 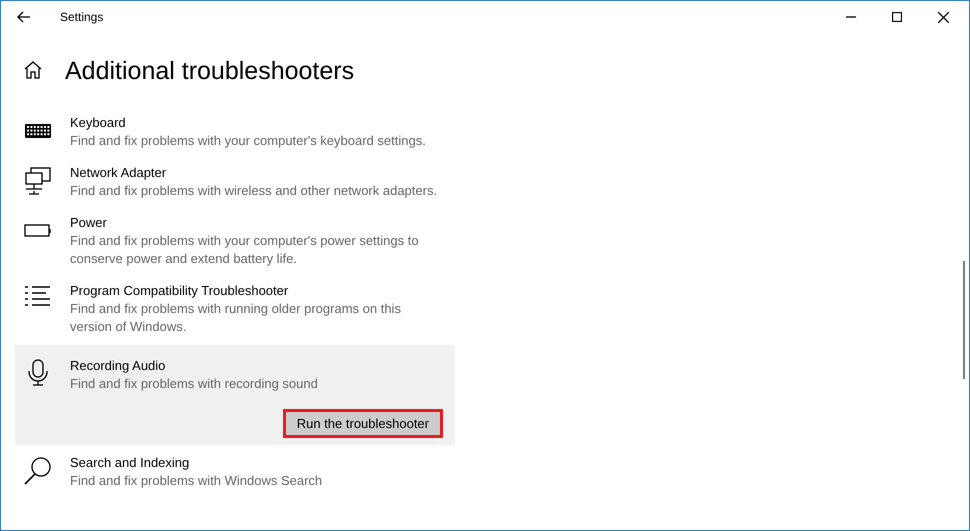 I want to click on troubleshooter-item-selected: Recording Audio Find and fix problems with recording sound Run the troubleshooter, so click(x=235, y=395).